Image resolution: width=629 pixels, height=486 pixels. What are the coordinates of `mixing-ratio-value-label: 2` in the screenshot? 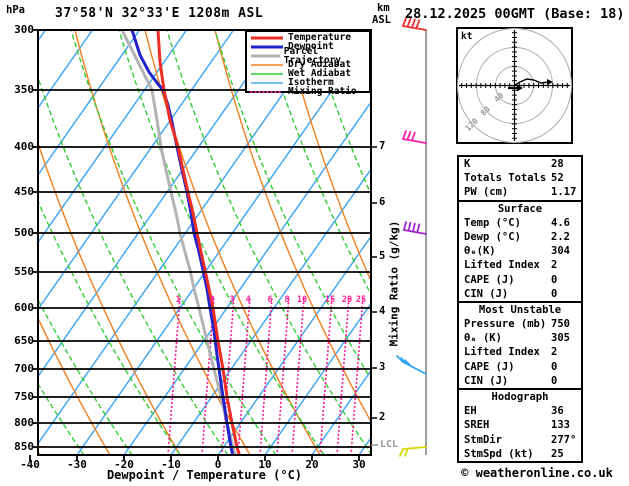 It's located at (212, 300).